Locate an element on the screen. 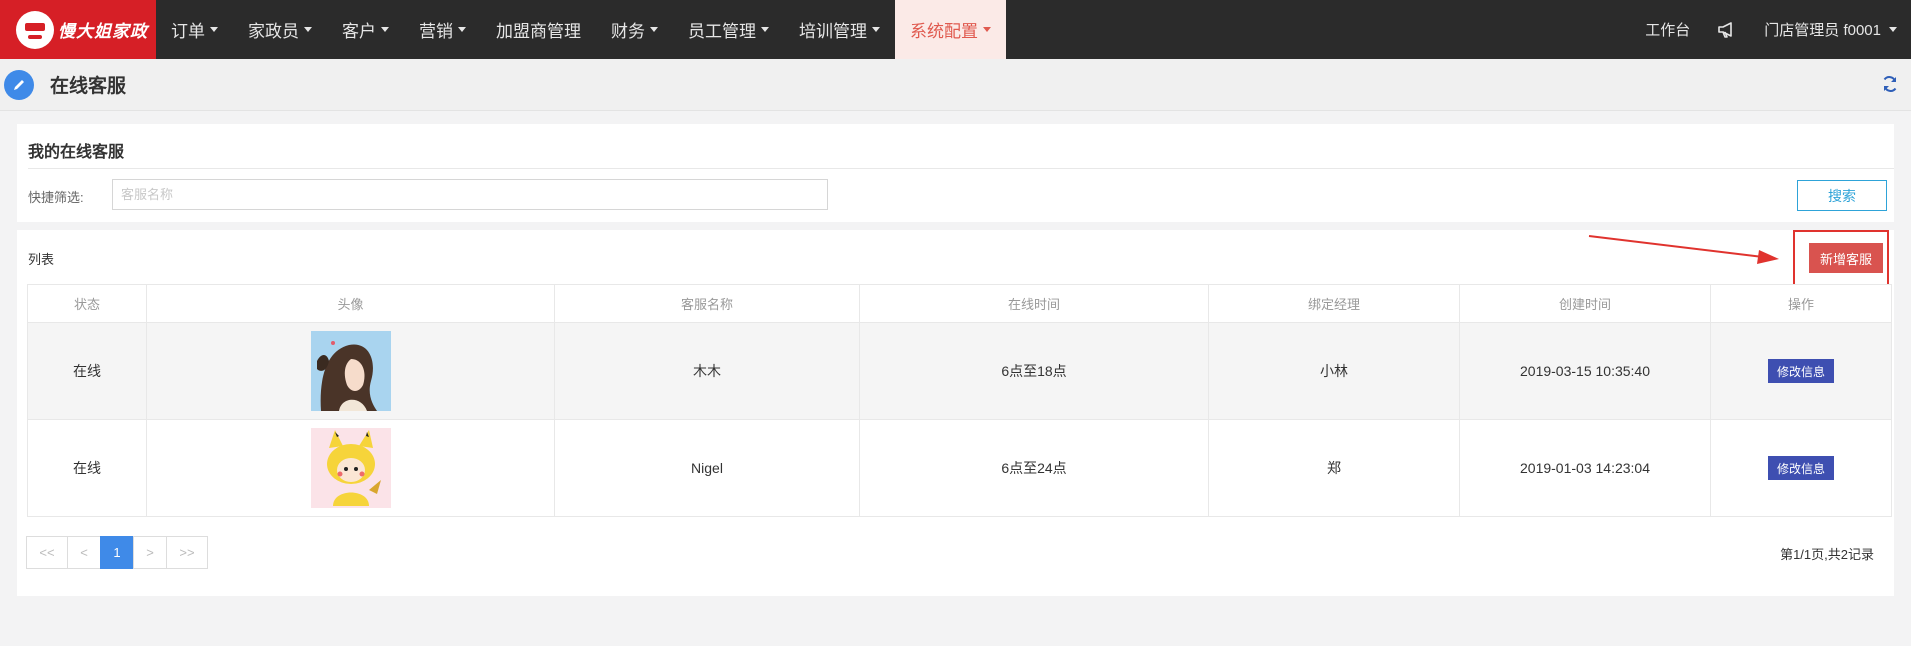  nav-item-marketing: 营销 is located at coordinates (442, 29).